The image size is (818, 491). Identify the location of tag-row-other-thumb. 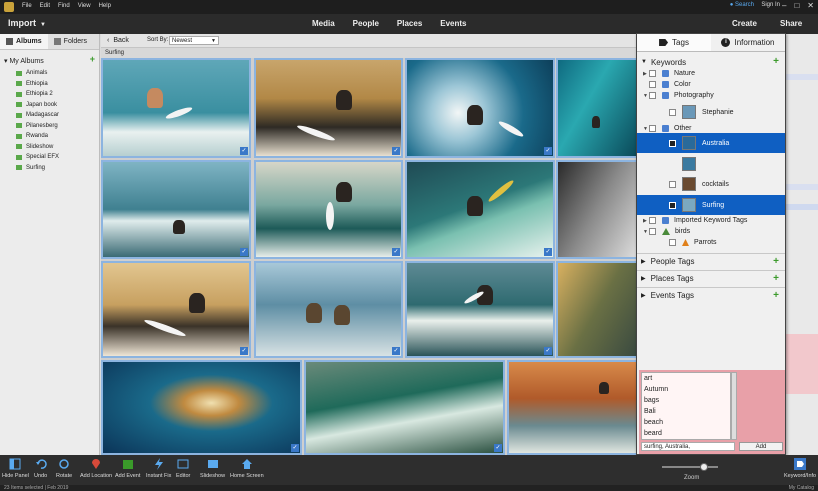
(711, 164).